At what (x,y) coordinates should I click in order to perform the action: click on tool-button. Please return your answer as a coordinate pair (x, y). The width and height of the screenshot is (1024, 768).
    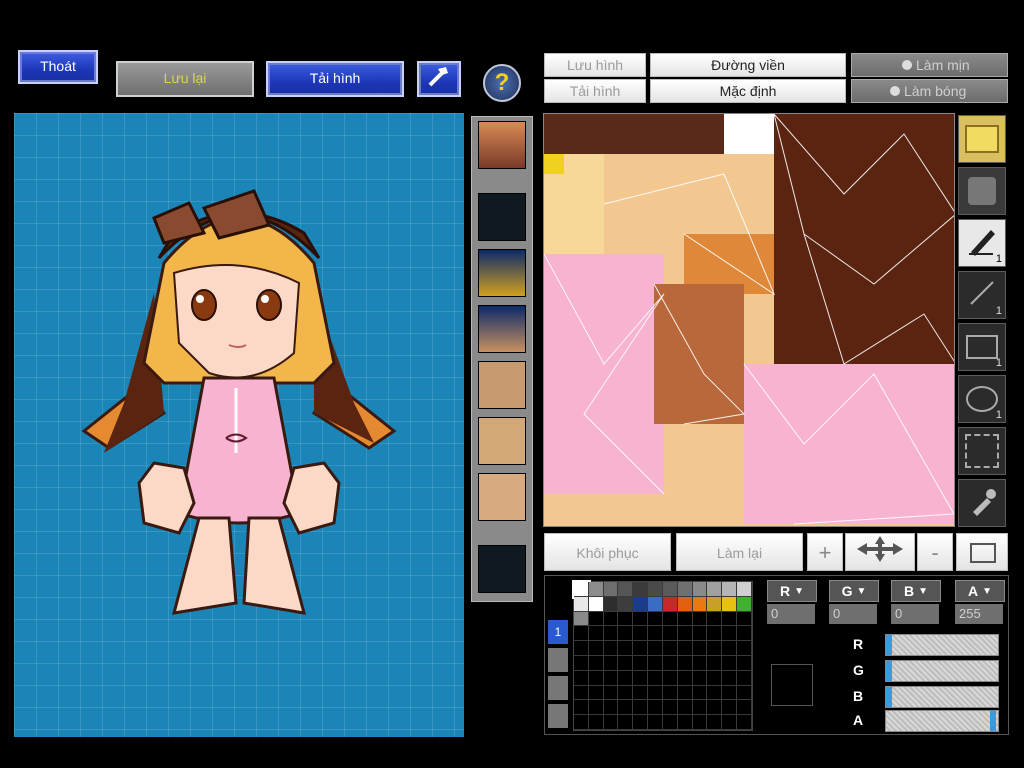
    Looking at the image, I should click on (439, 79).